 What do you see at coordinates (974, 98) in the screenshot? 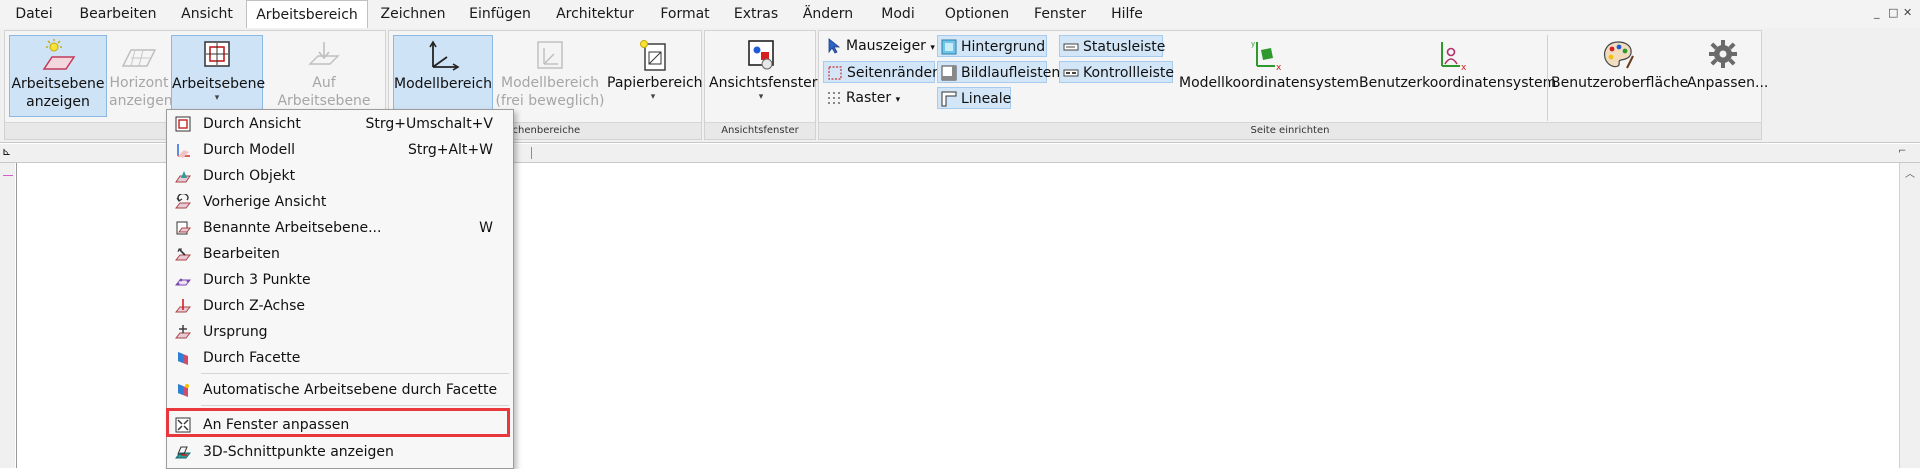
I see `rulers-toggle: Lineale` at bounding box center [974, 98].